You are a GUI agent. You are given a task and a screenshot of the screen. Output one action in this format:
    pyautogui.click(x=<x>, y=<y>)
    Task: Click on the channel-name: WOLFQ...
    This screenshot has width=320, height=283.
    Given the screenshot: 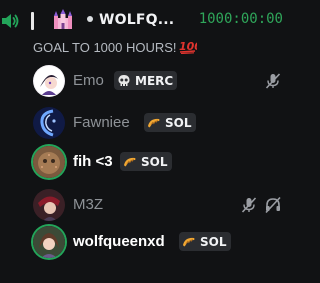 What is the action you would take?
    pyautogui.click(x=136, y=20)
    